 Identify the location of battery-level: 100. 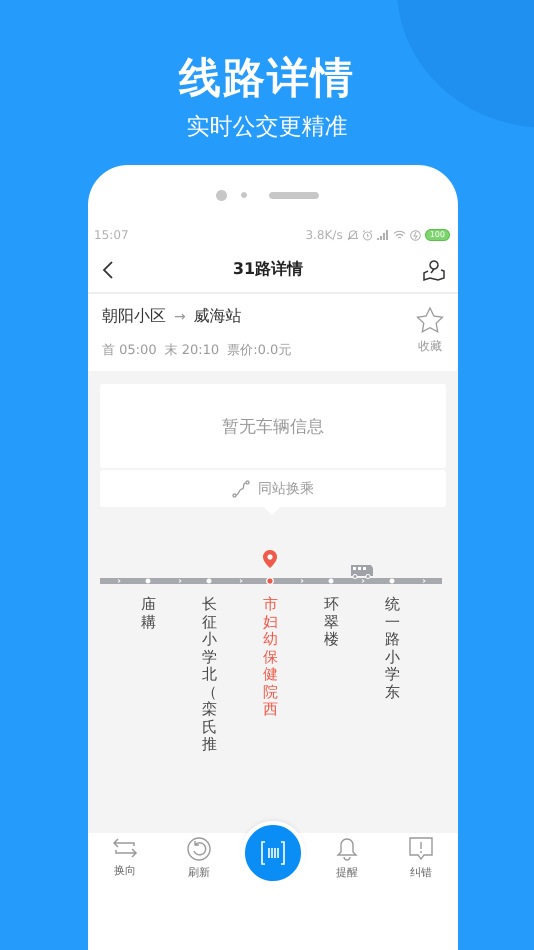
(437, 235).